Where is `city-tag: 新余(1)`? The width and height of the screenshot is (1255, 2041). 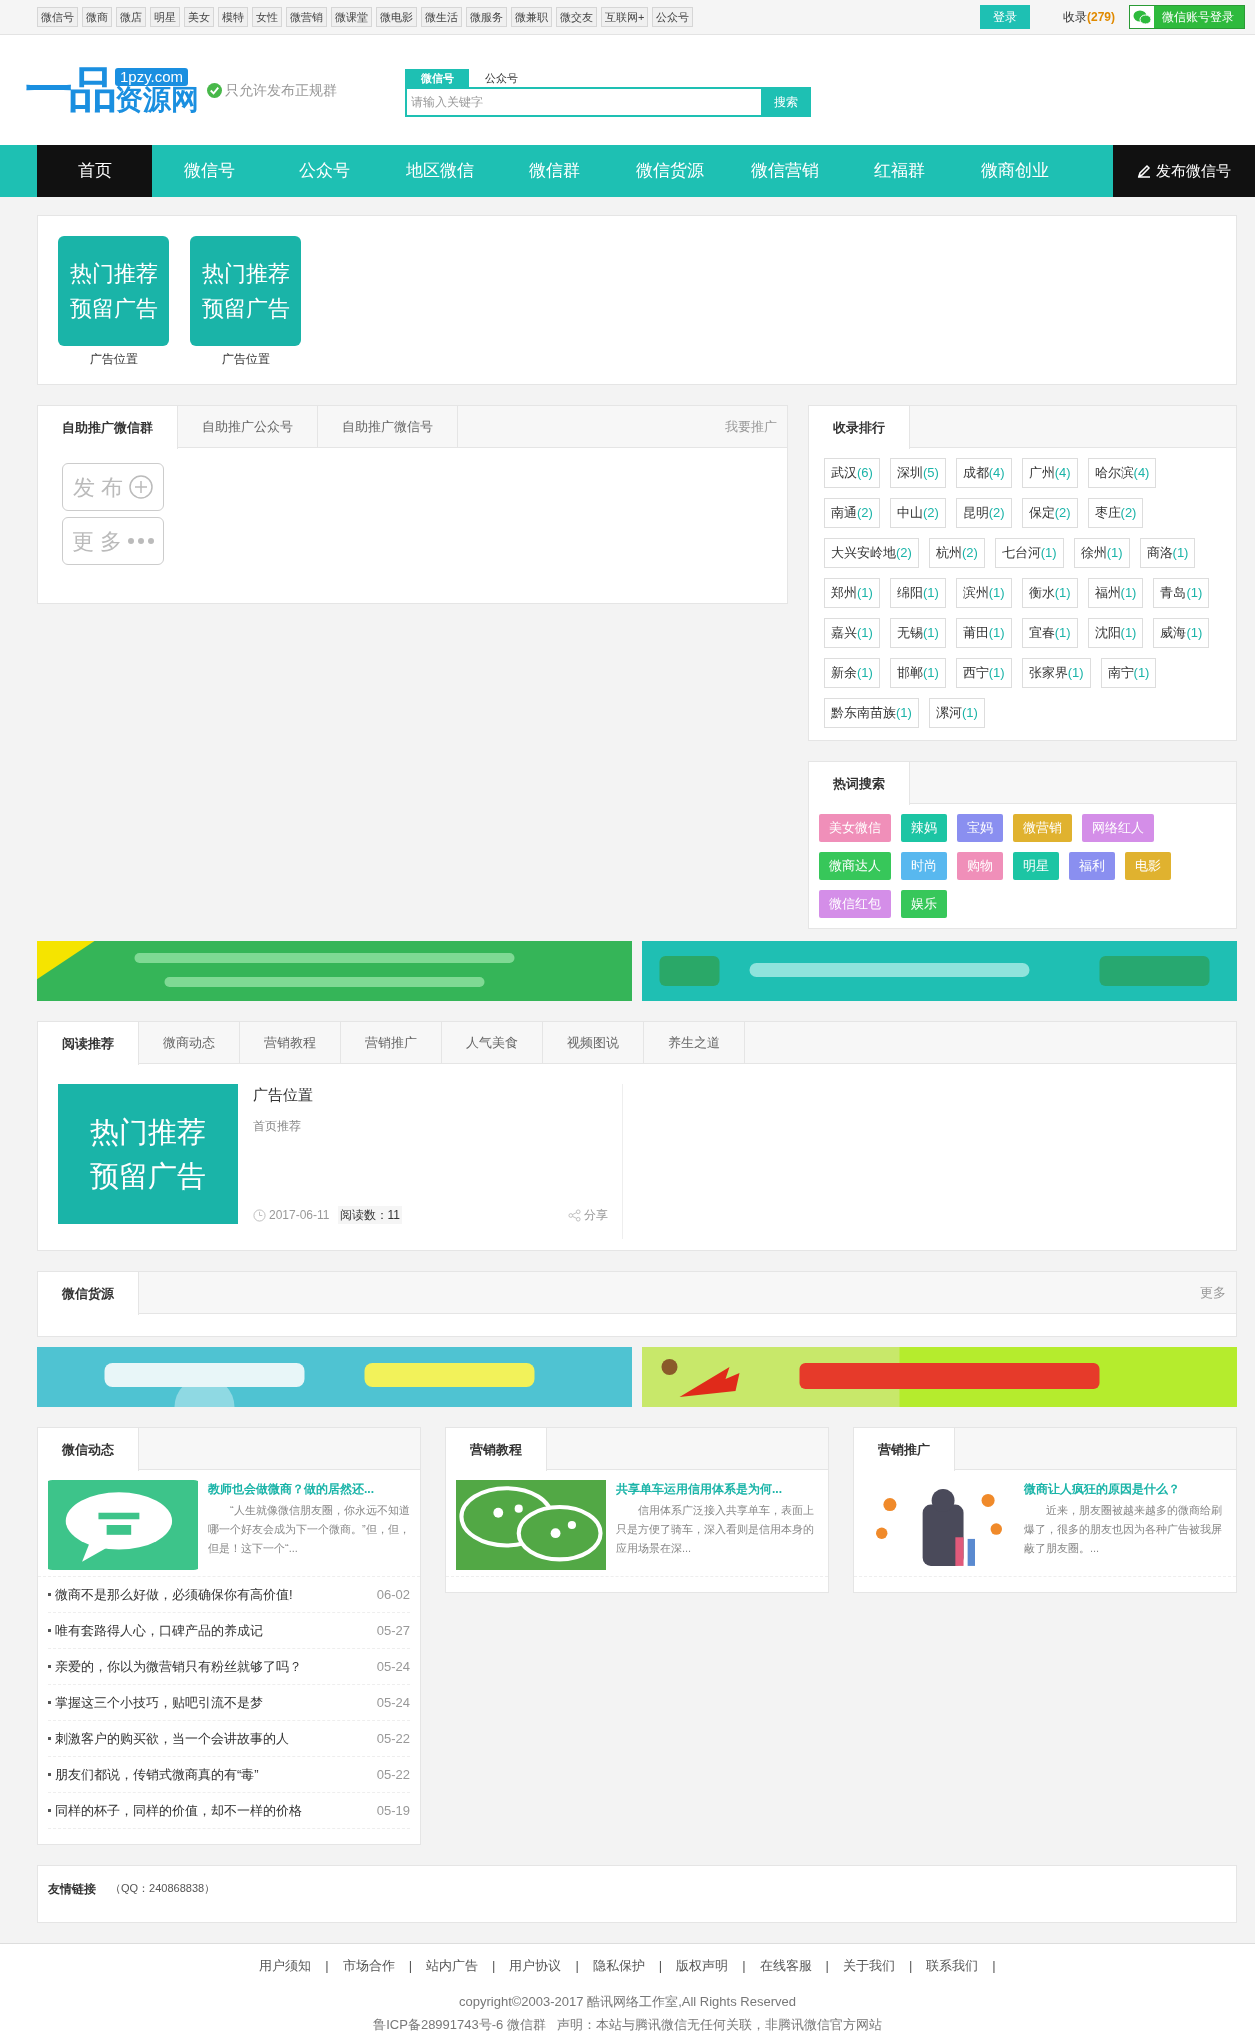 city-tag: 新余(1) is located at coordinates (852, 673).